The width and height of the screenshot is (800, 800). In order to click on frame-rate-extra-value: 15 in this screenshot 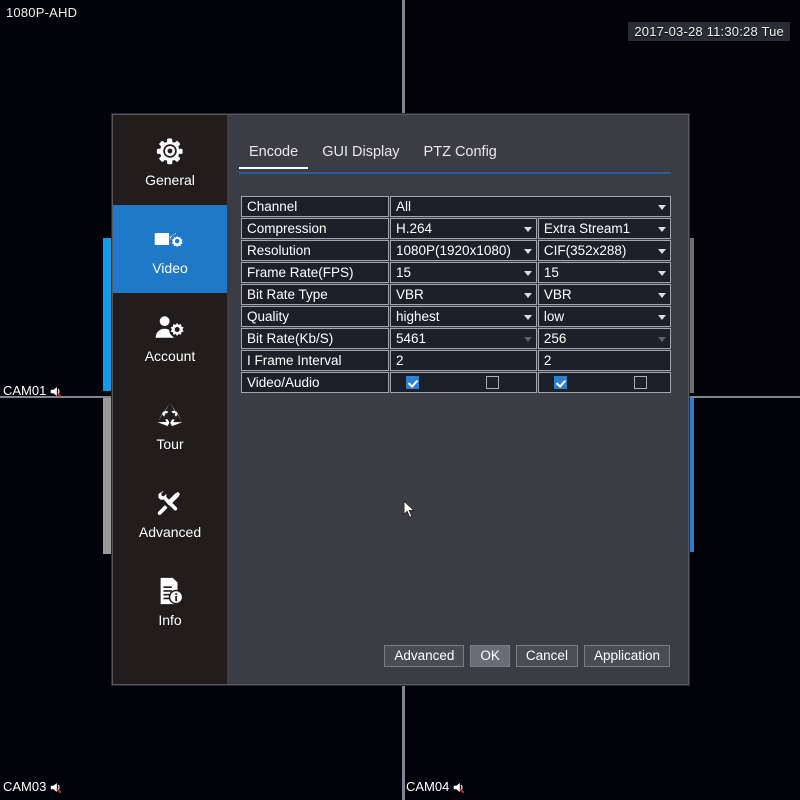, I will do `click(551, 272)`.